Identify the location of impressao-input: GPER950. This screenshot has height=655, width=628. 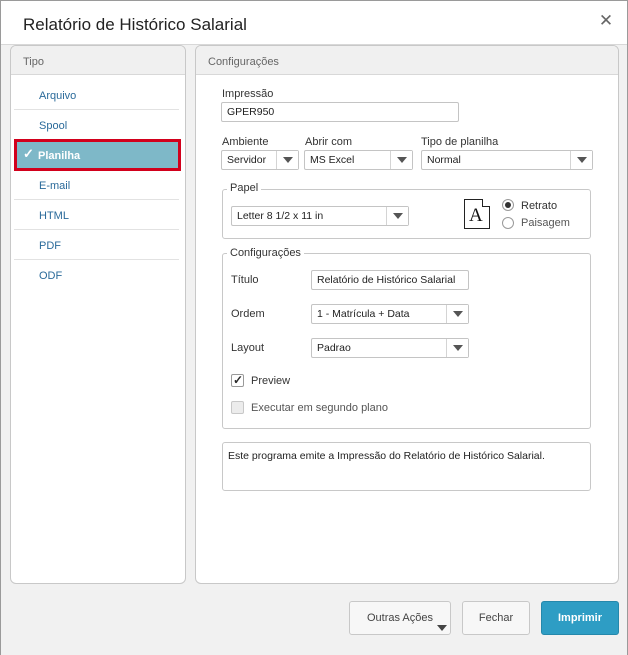
(340, 112).